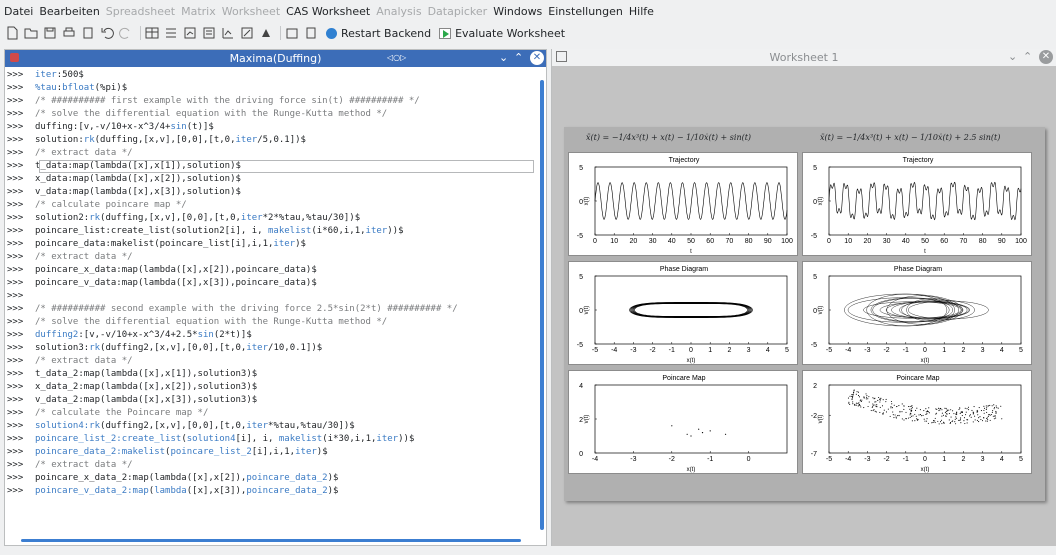  Describe the element at coordinates (50, 33) in the screenshot. I see `save-icon` at that location.